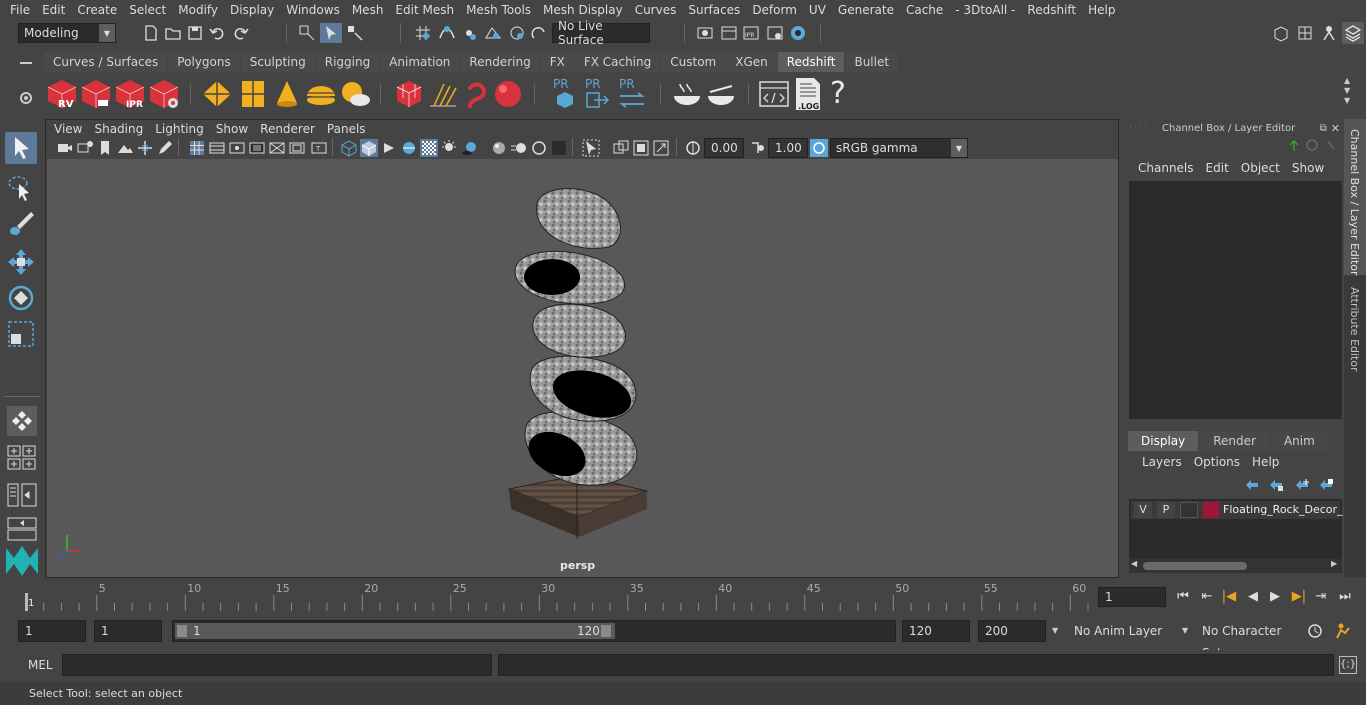 Image resolution: width=1366 pixels, height=705 pixels. Describe the element at coordinates (866, 10) in the screenshot. I see `menu-generate: Generate` at that location.